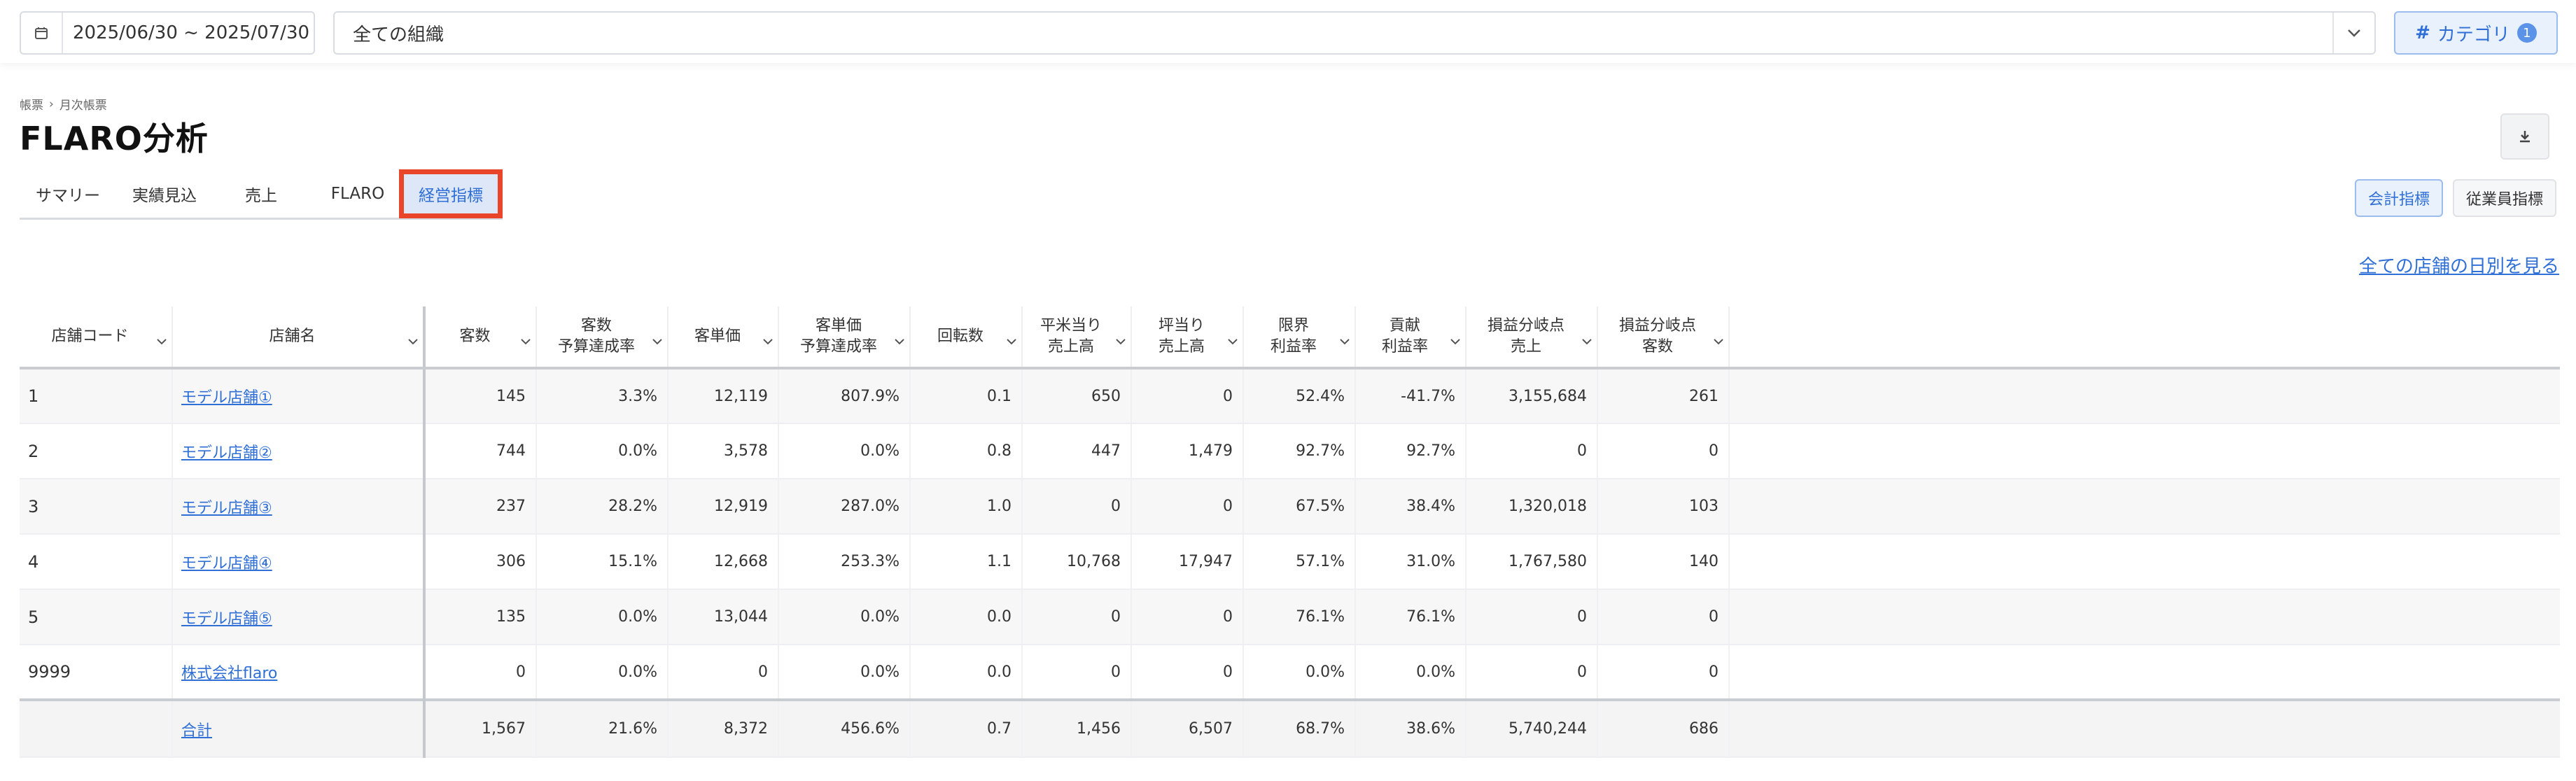  What do you see at coordinates (602, 562) in the screenshot?
I see `metric-cell: 15.1%` at bounding box center [602, 562].